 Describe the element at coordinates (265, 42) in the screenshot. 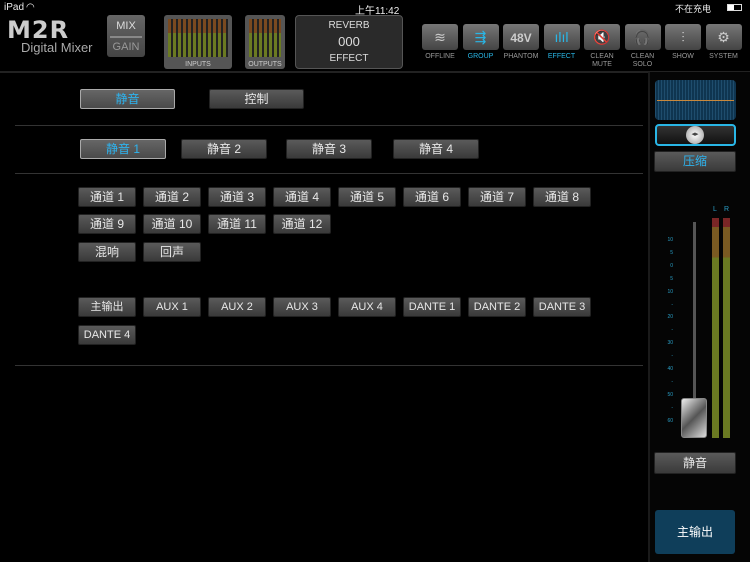

I see `outputs-meter-button: OUTPUTS` at that location.